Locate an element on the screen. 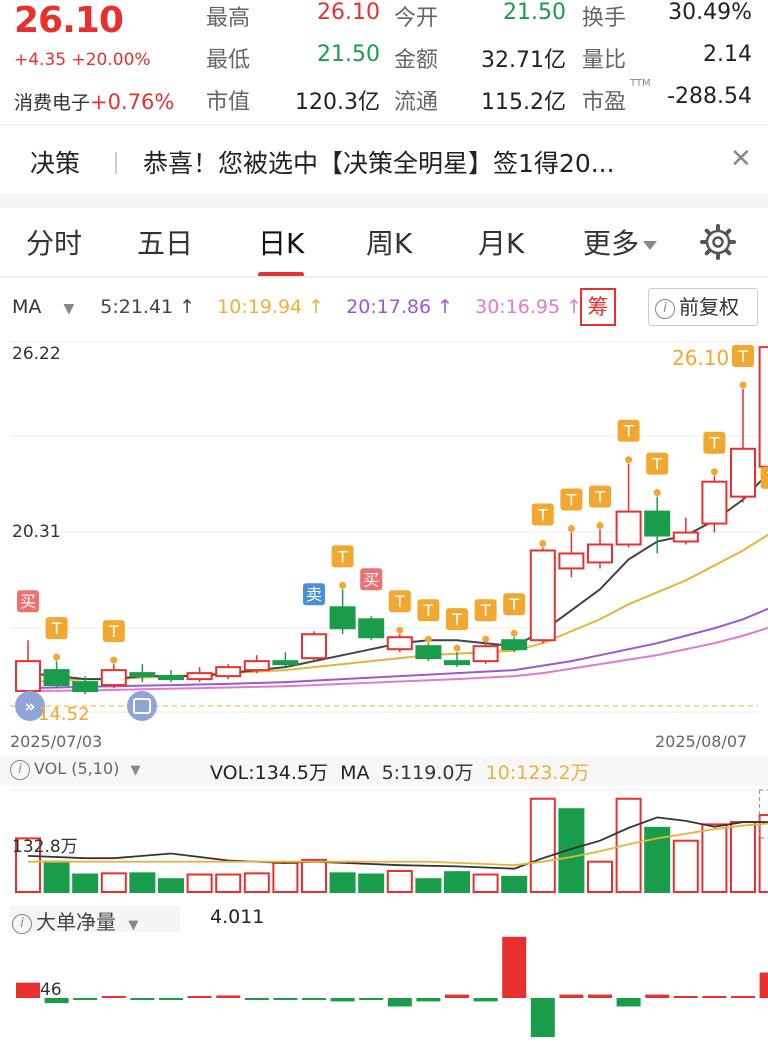 Image resolution: width=768 pixels, height=1044 pixels. date-end: 2025/08/07 is located at coordinates (701, 741).